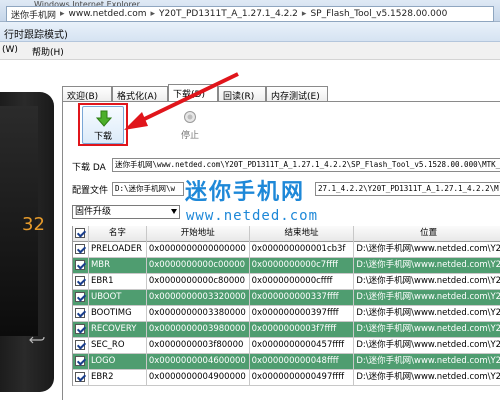 The image size is (500, 400). What do you see at coordinates (87, 94) in the screenshot?
I see `tab-welcome: 欢迎(B)` at bounding box center [87, 94].